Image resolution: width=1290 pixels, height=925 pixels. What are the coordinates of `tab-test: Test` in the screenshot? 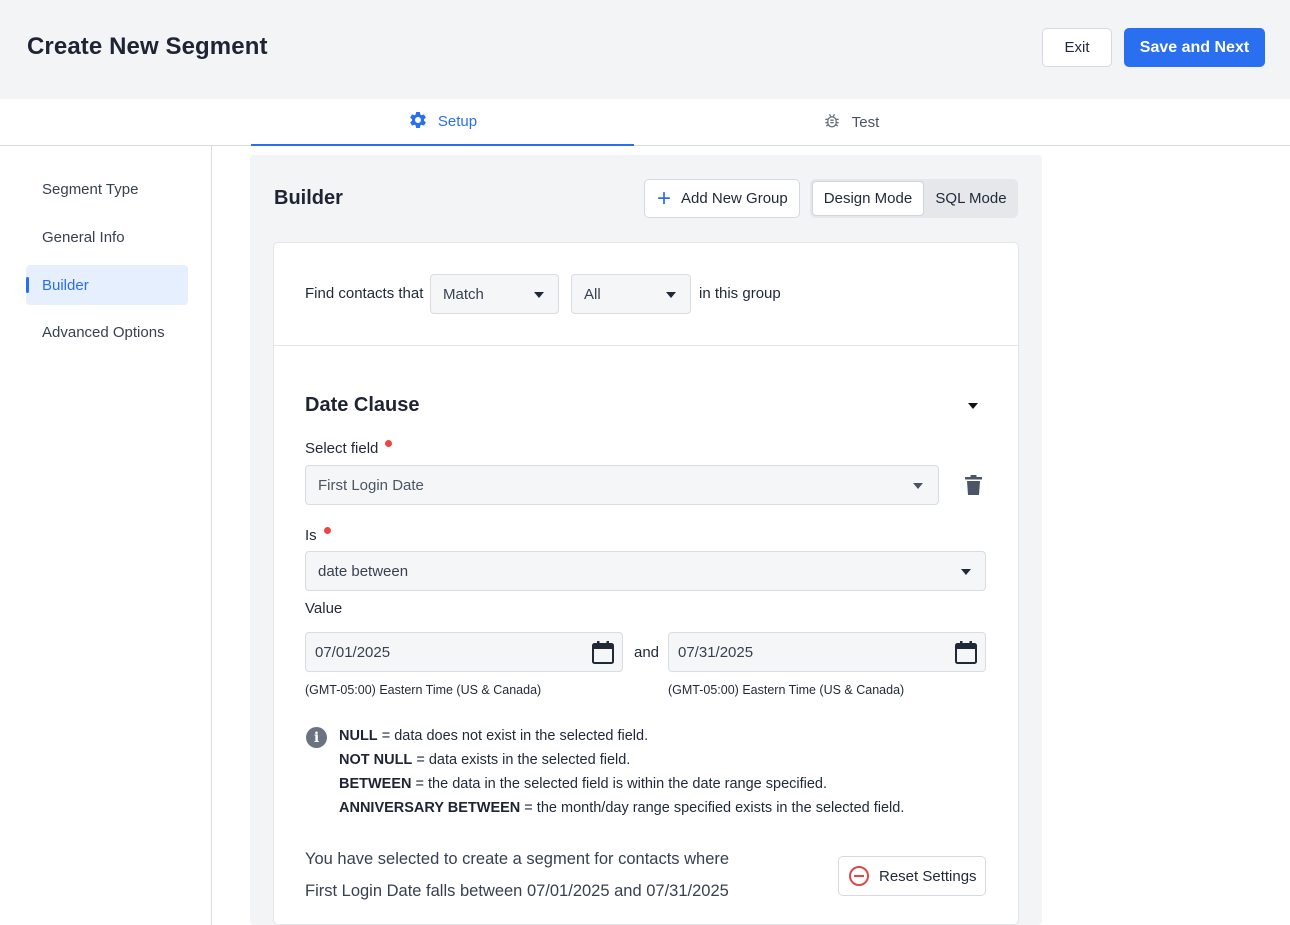 It's located at (850, 122).